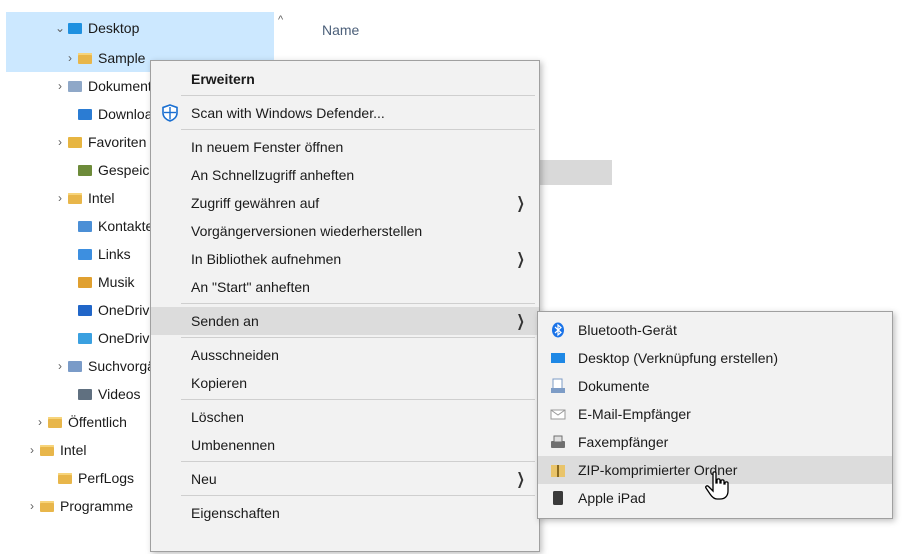 The image size is (903, 554). What do you see at coordinates (75, 86) in the screenshot?
I see `documents-folder-icon` at bounding box center [75, 86].